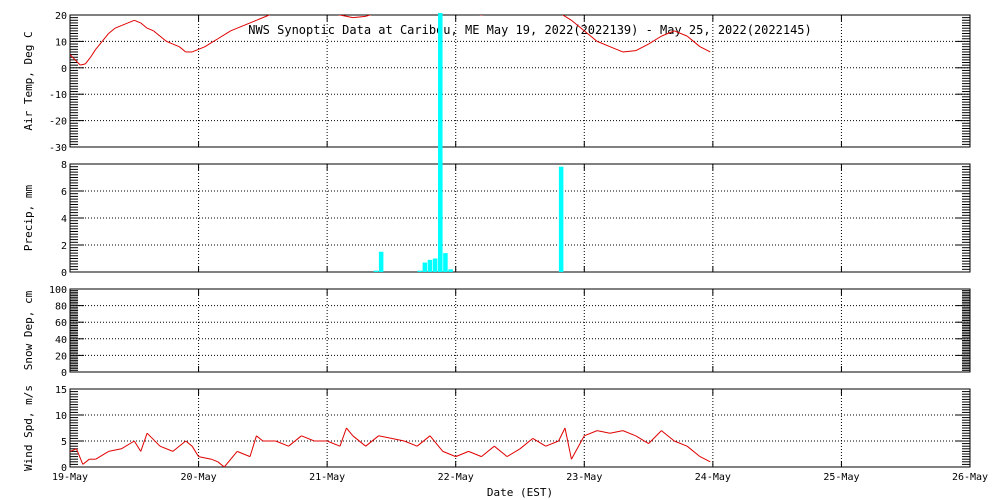 The width and height of the screenshot is (1000, 500). What do you see at coordinates (584, 477) in the screenshot?
I see `x-tick-label: 23-May` at bounding box center [584, 477].